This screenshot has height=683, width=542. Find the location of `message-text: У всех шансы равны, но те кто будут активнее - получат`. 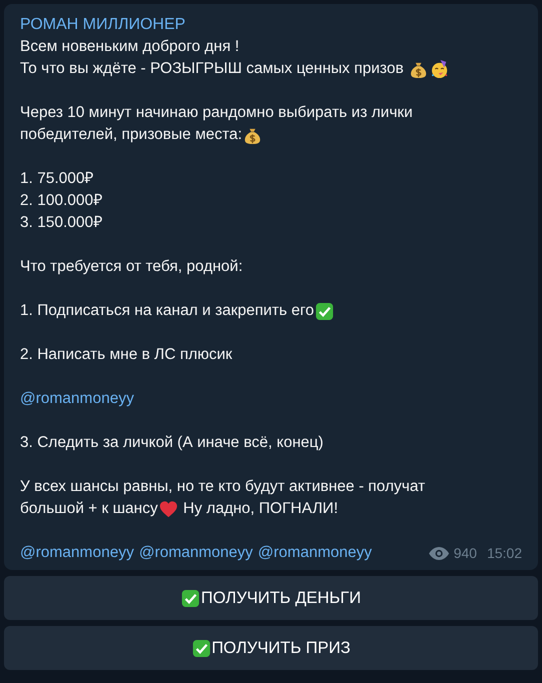

message-text: У всех шансы равны, но те кто будут активнее - получат is located at coordinates (223, 487).